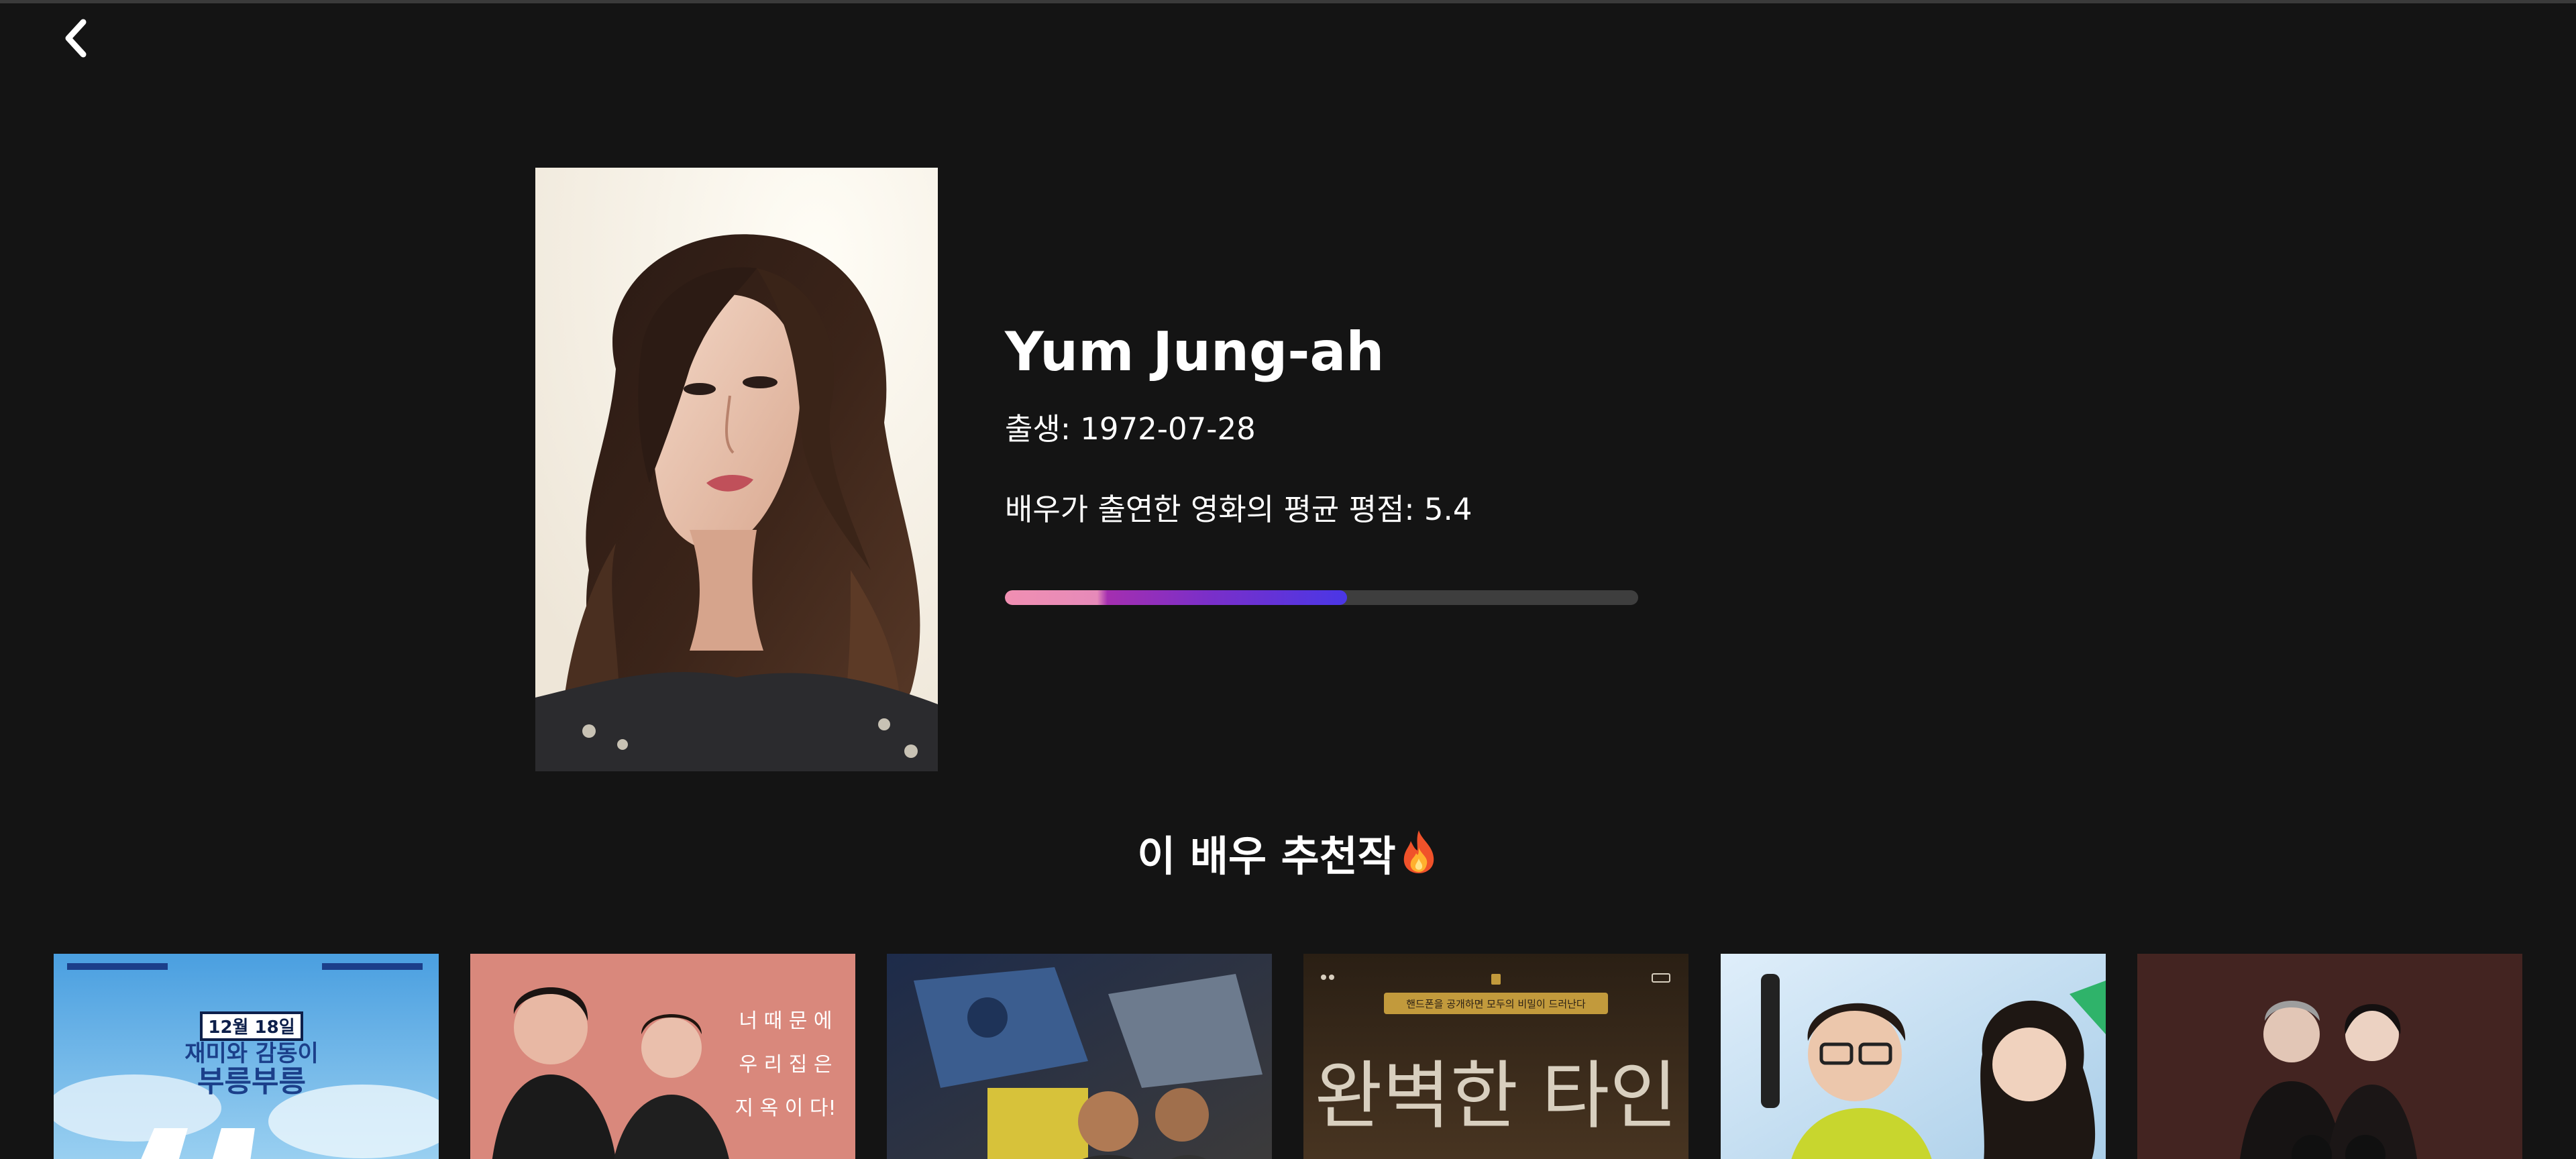 The width and height of the screenshot is (2576, 1159). I want to click on movie-poster: 너 때 문 에 우 리 집 은 지 옥 이 다!, so click(662, 1056).